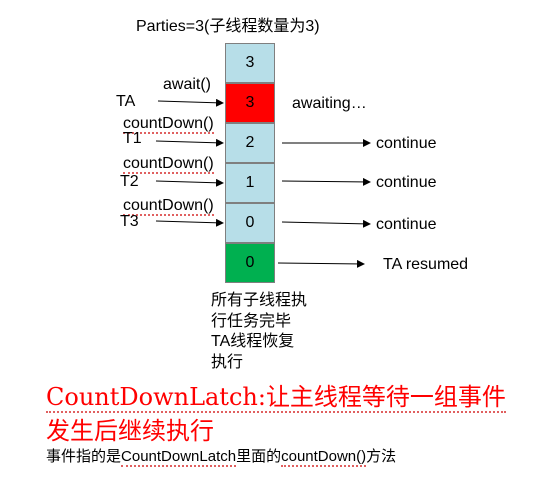  I want to click on footer-suffix: 方法, so click(381, 456).